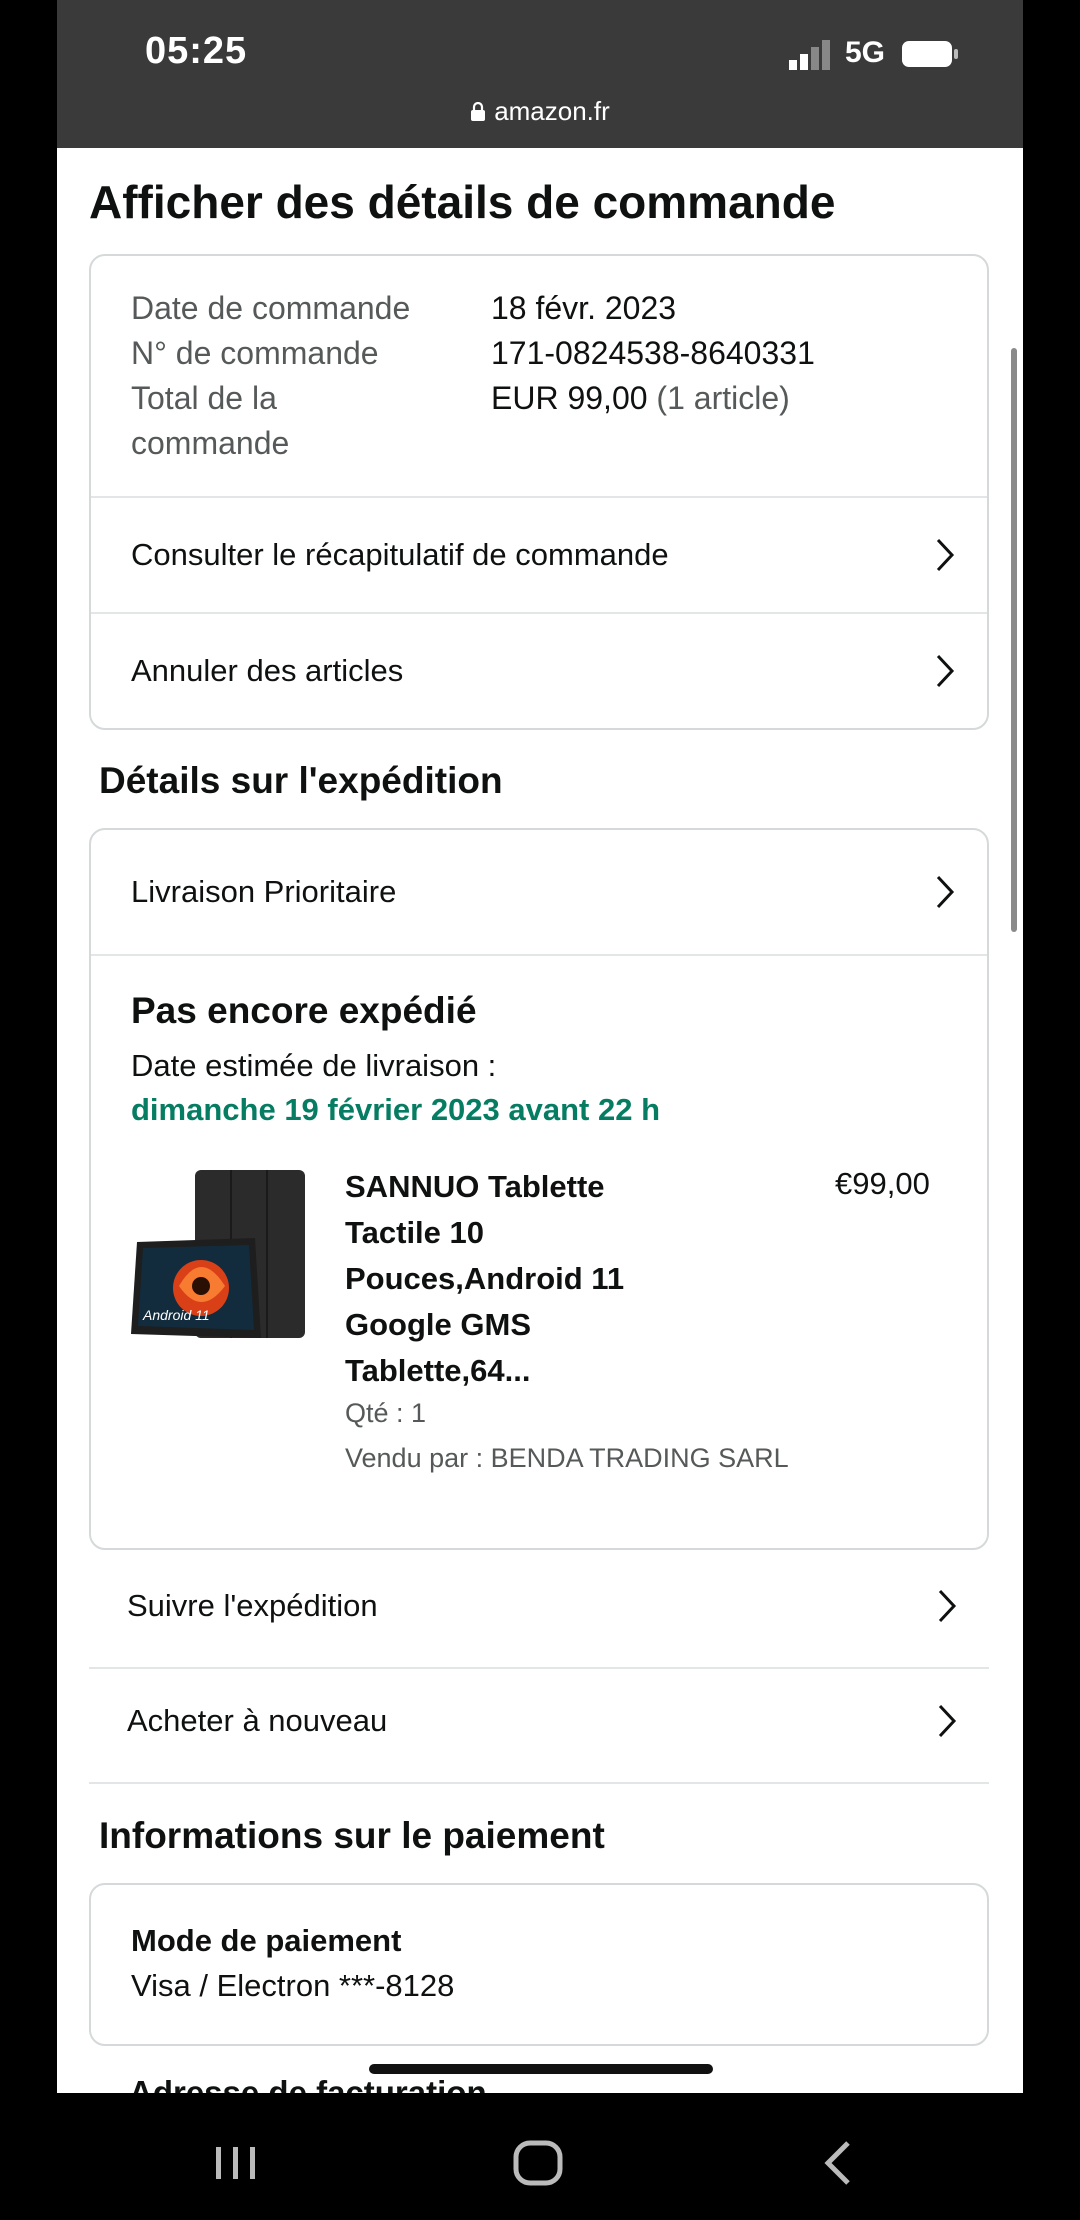  Describe the element at coordinates (308, 2083) in the screenshot. I see `billing-address-heading: Adresse de facturation` at that location.